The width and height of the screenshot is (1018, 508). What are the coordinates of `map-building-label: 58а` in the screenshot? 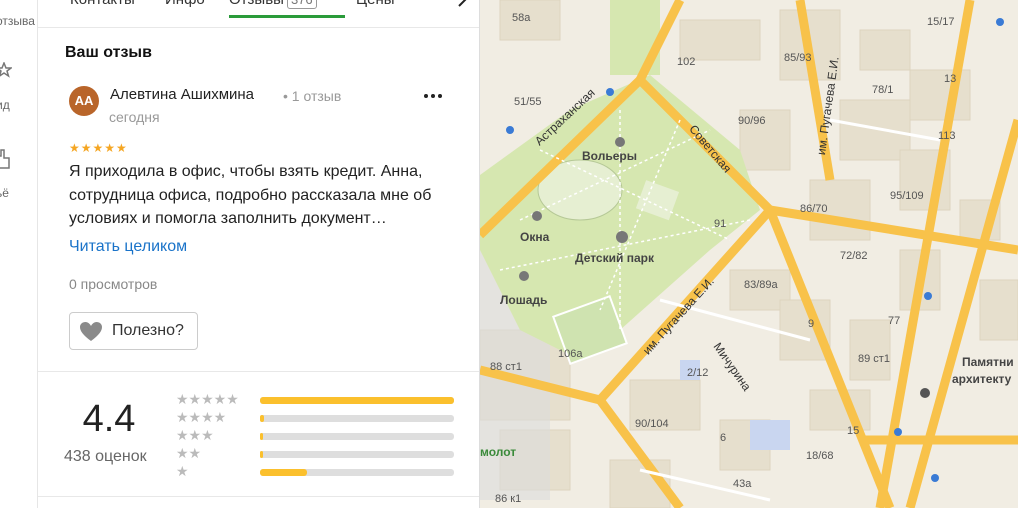 It's located at (521, 18).